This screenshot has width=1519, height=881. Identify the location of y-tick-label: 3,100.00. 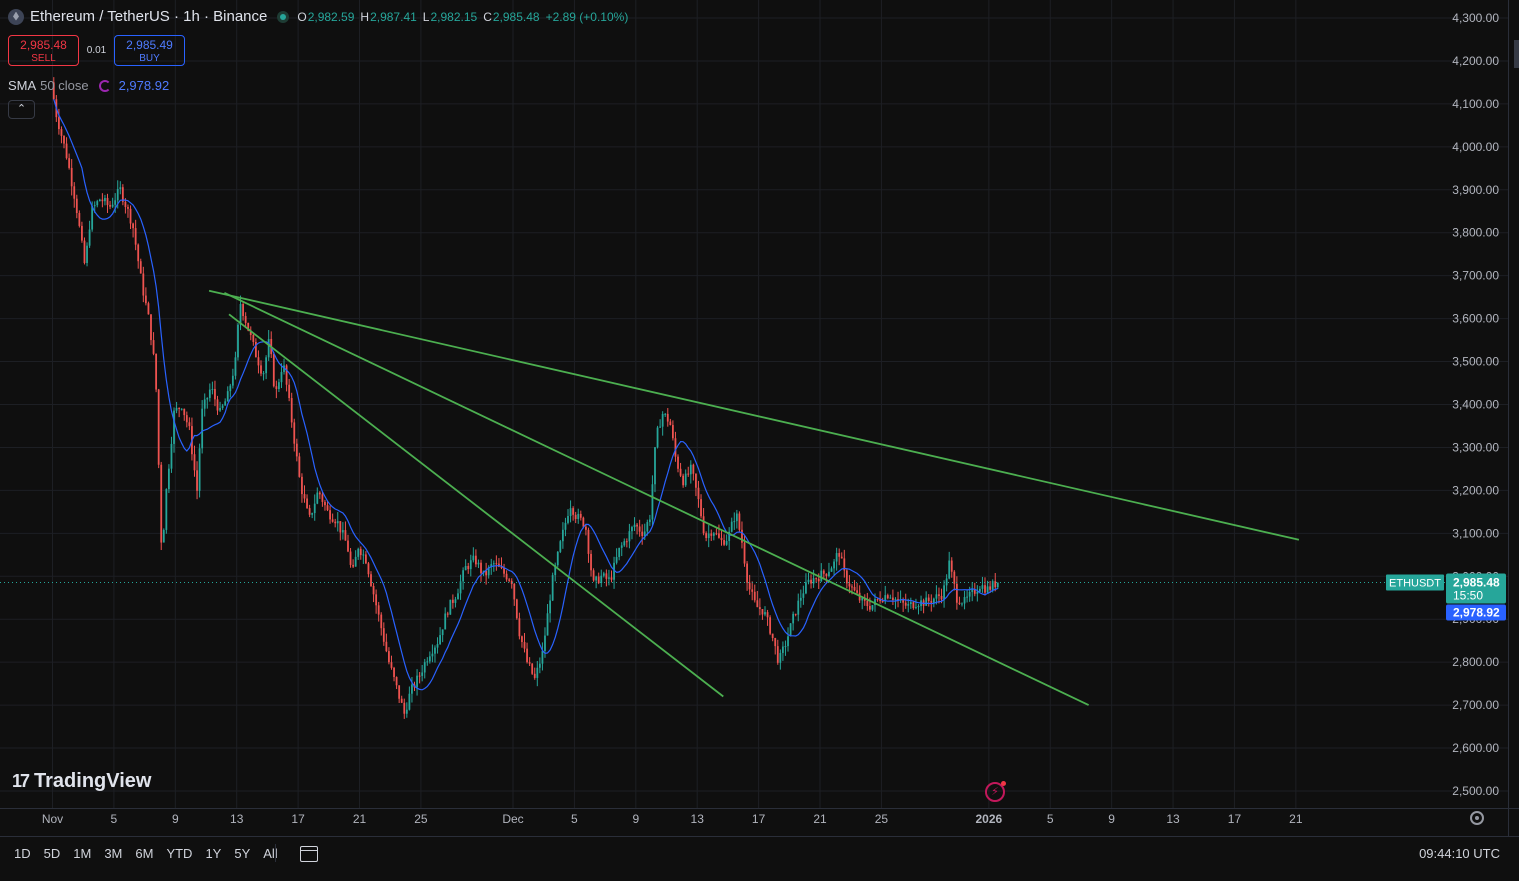
(1475, 533).